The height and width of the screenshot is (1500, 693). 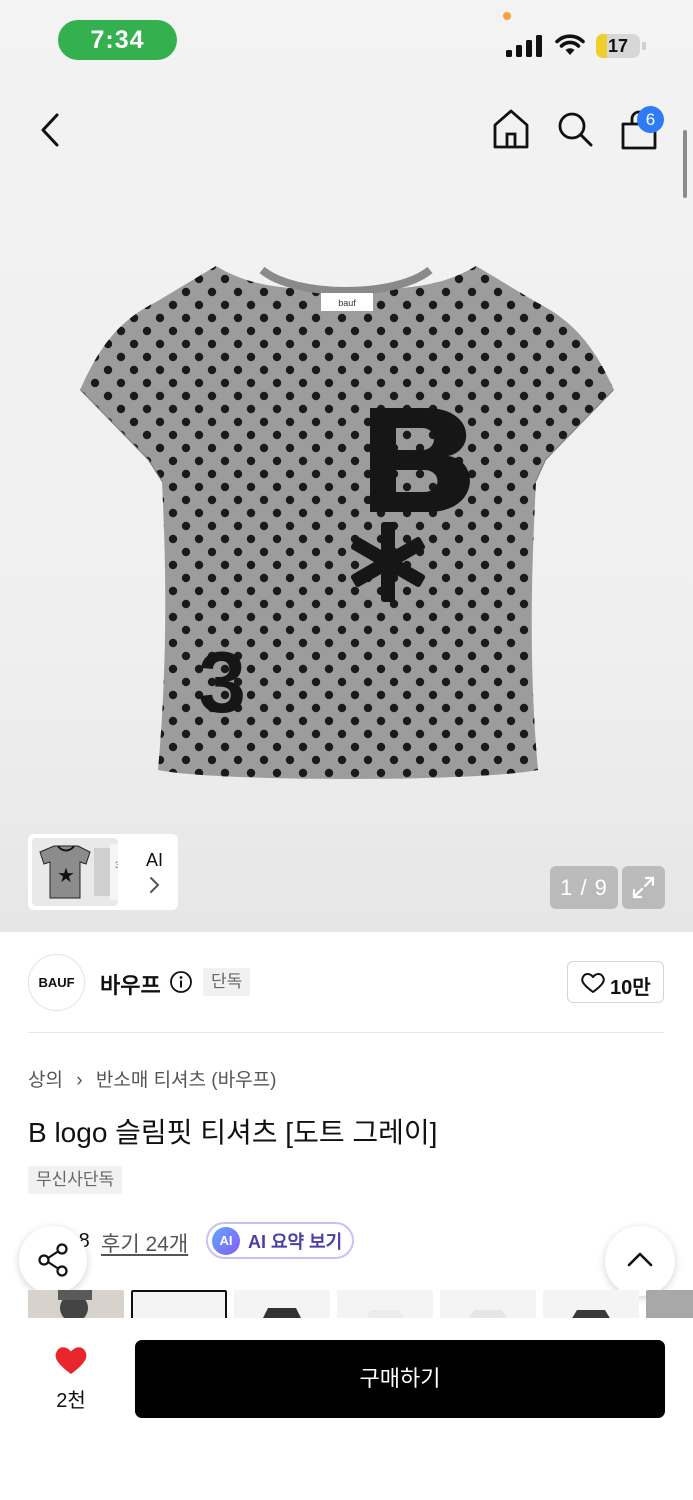 I want to click on brand-name: 바우프, so click(x=130, y=984).